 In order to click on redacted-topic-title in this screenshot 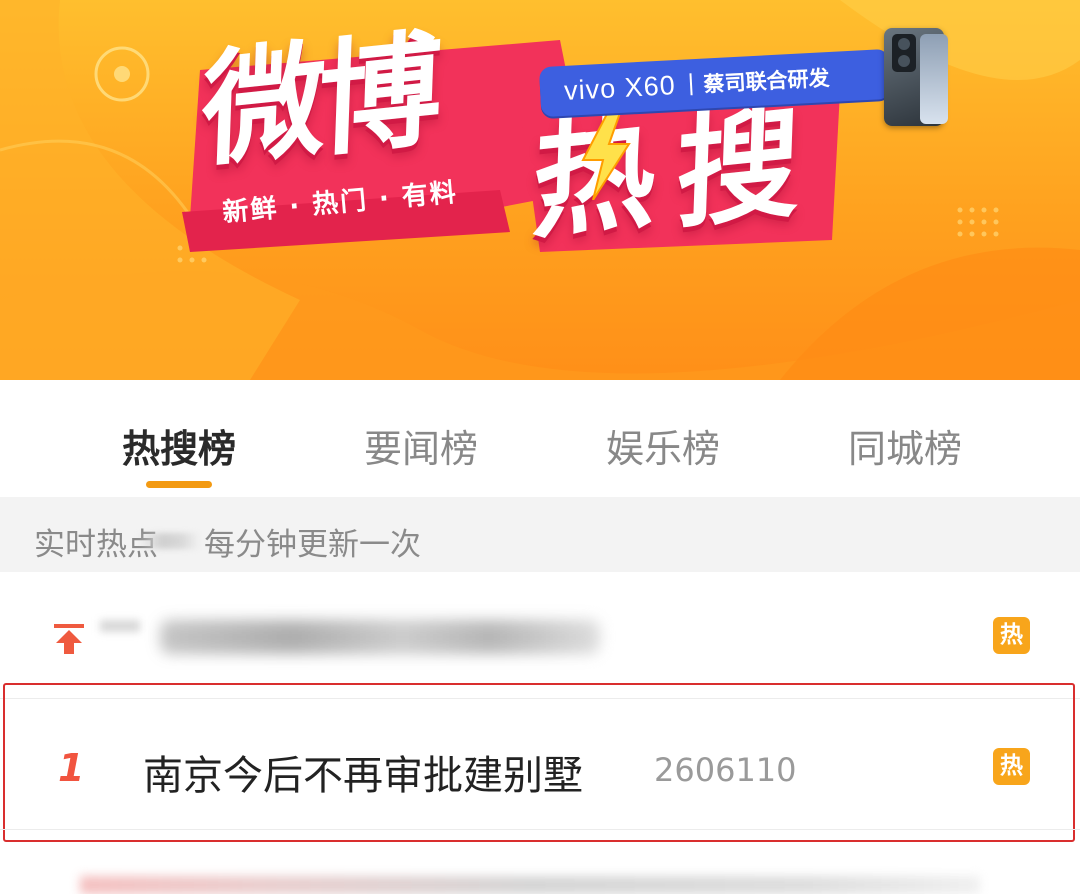, I will do `click(380, 637)`.